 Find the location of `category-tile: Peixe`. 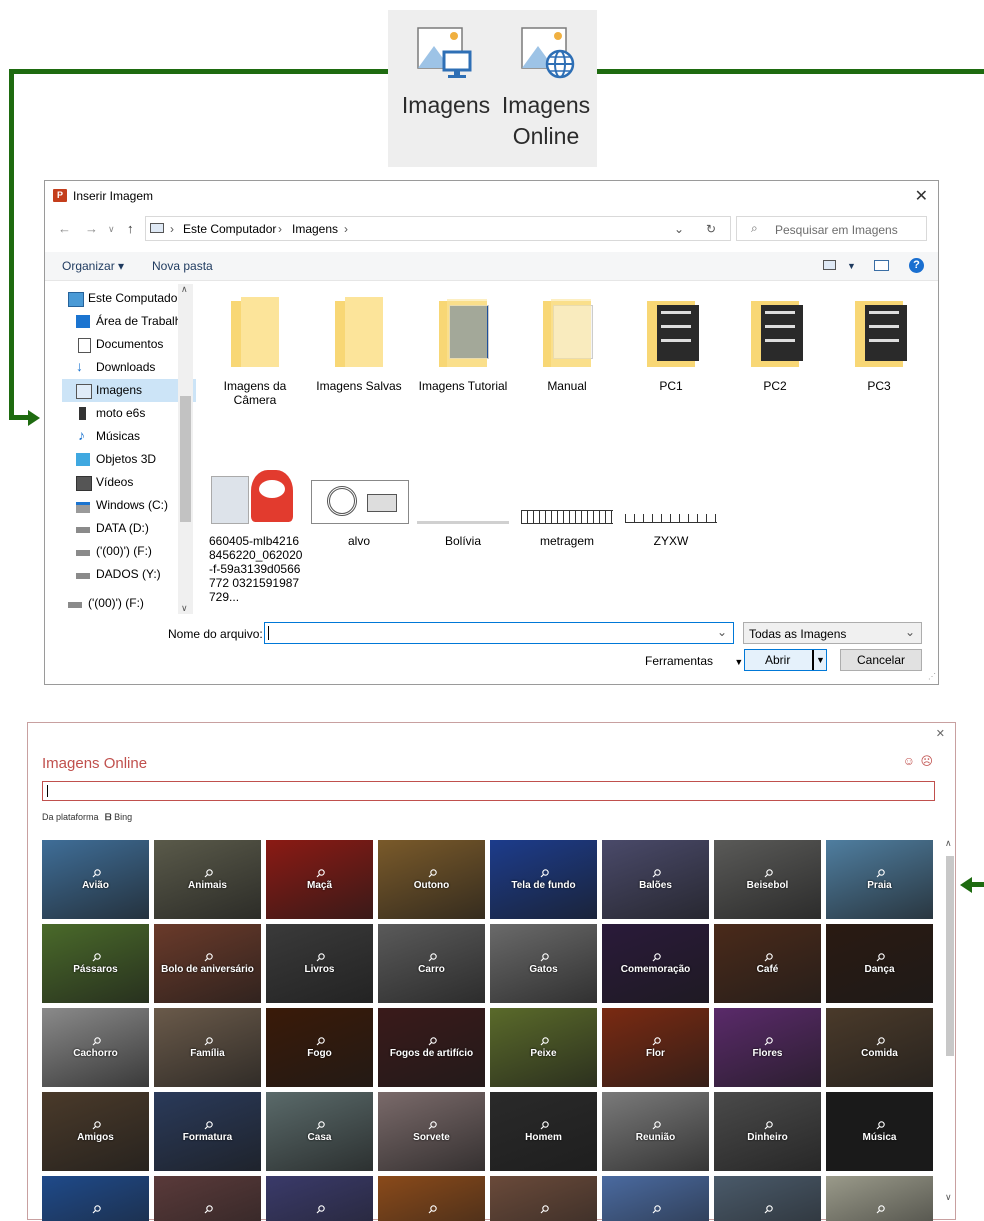

category-tile: Peixe is located at coordinates (543, 1047).